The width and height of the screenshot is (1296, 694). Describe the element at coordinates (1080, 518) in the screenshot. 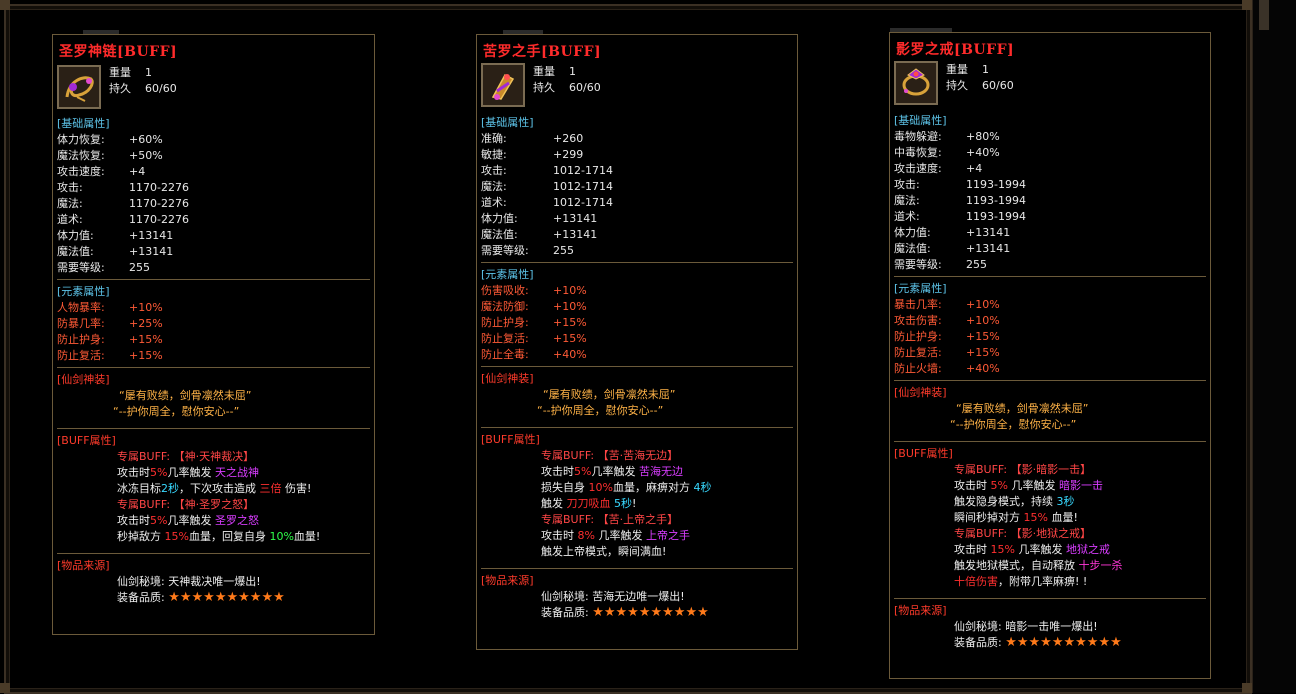

I see `buff-line: 瞬间秒掉对方 15% 血量!` at that location.